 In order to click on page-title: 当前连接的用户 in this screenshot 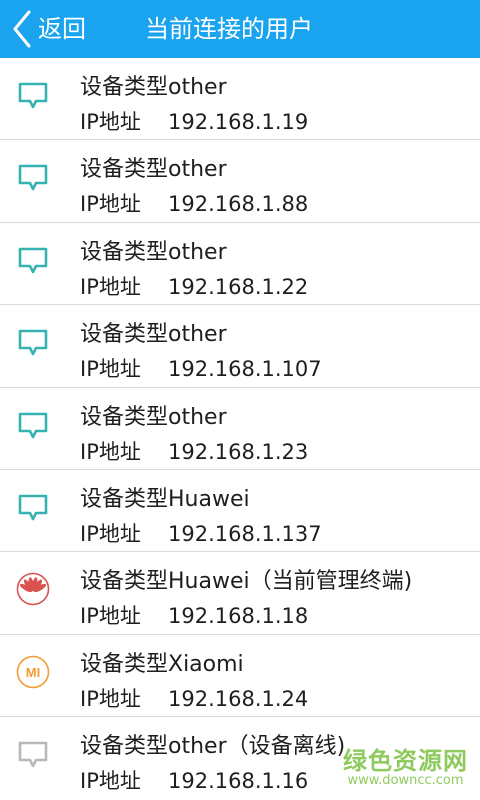, I will do `click(229, 29)`.